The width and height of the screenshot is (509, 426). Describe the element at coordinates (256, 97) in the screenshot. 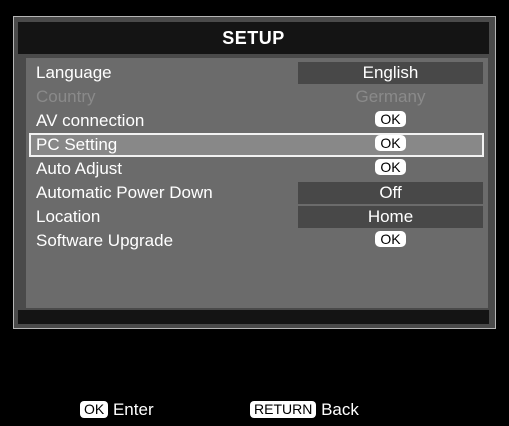

I see `menu-item-country: Country Germany` at that location.